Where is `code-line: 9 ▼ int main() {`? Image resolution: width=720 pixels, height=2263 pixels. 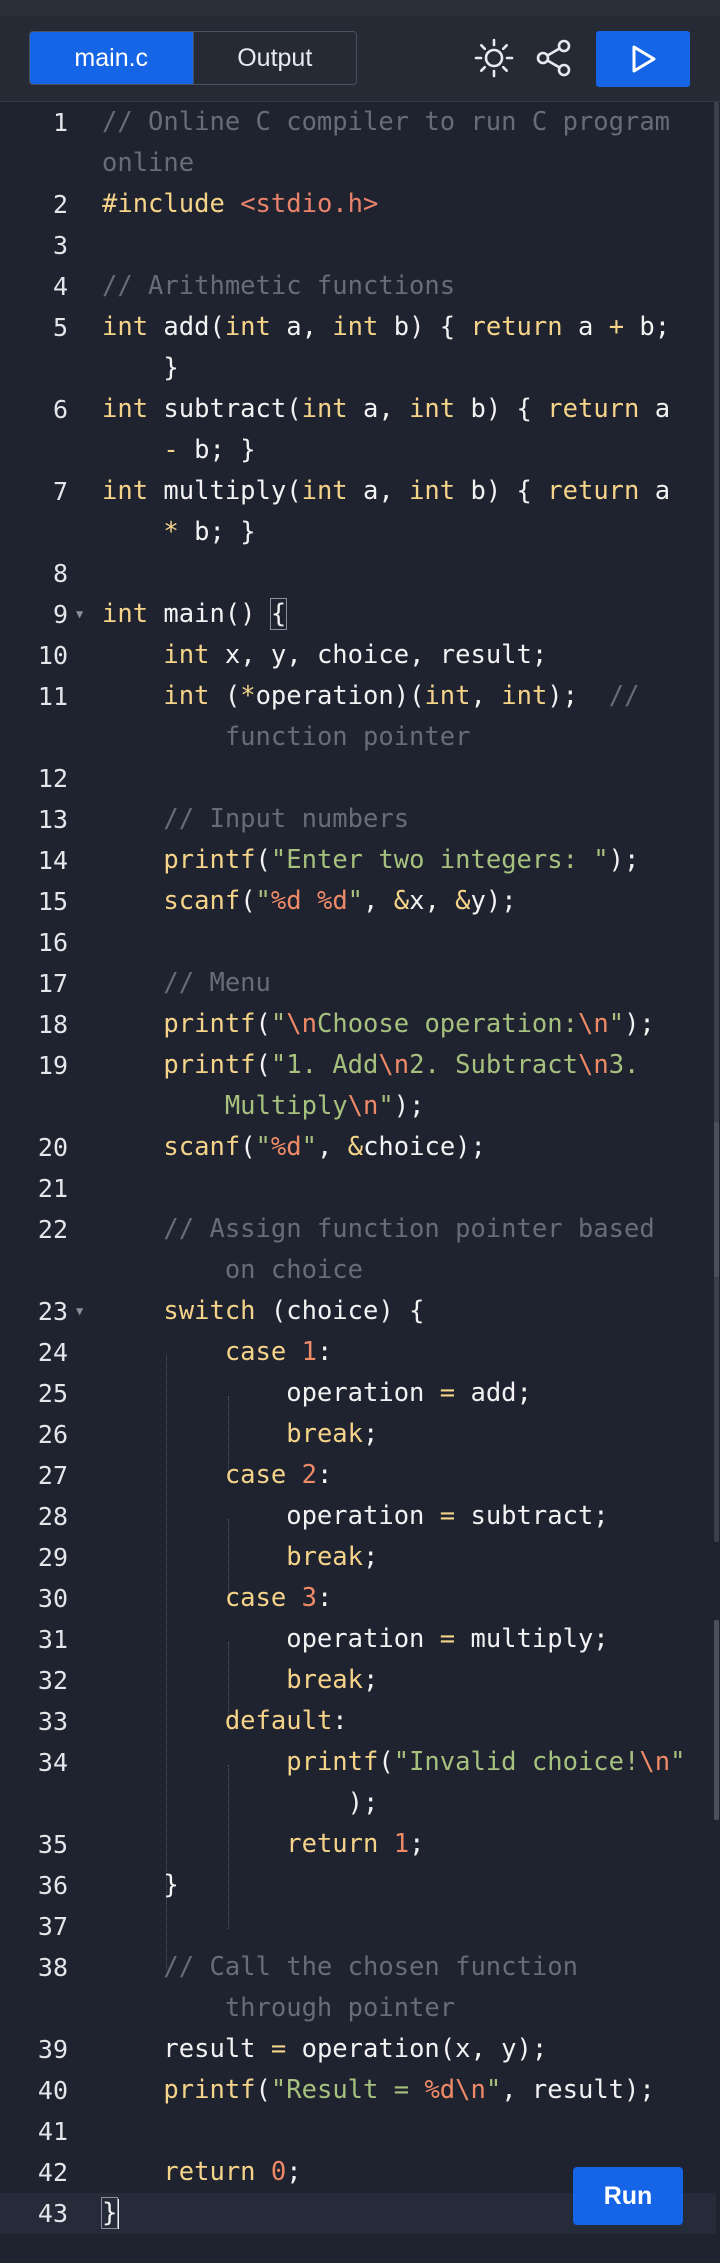
code-line: 9 ▼ int main() { is located at coordinates (358, 614).